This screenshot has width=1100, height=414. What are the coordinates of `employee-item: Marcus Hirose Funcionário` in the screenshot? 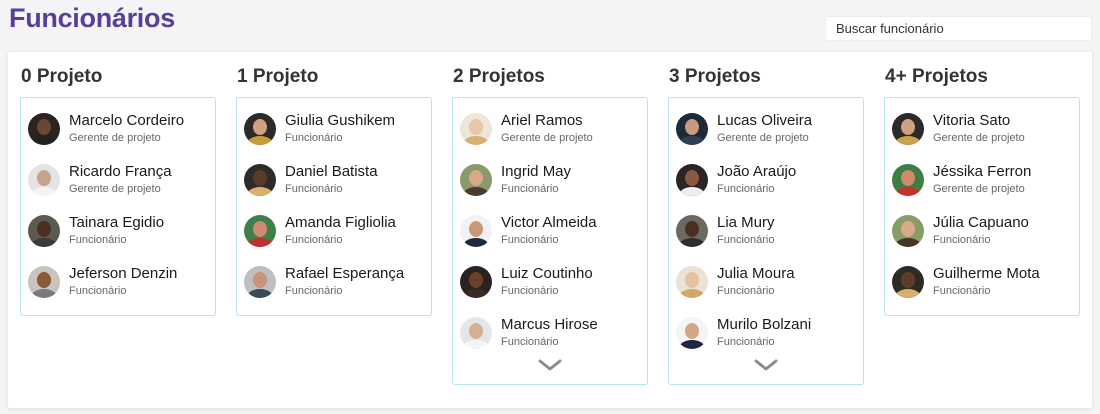 It's located at (550, 332).